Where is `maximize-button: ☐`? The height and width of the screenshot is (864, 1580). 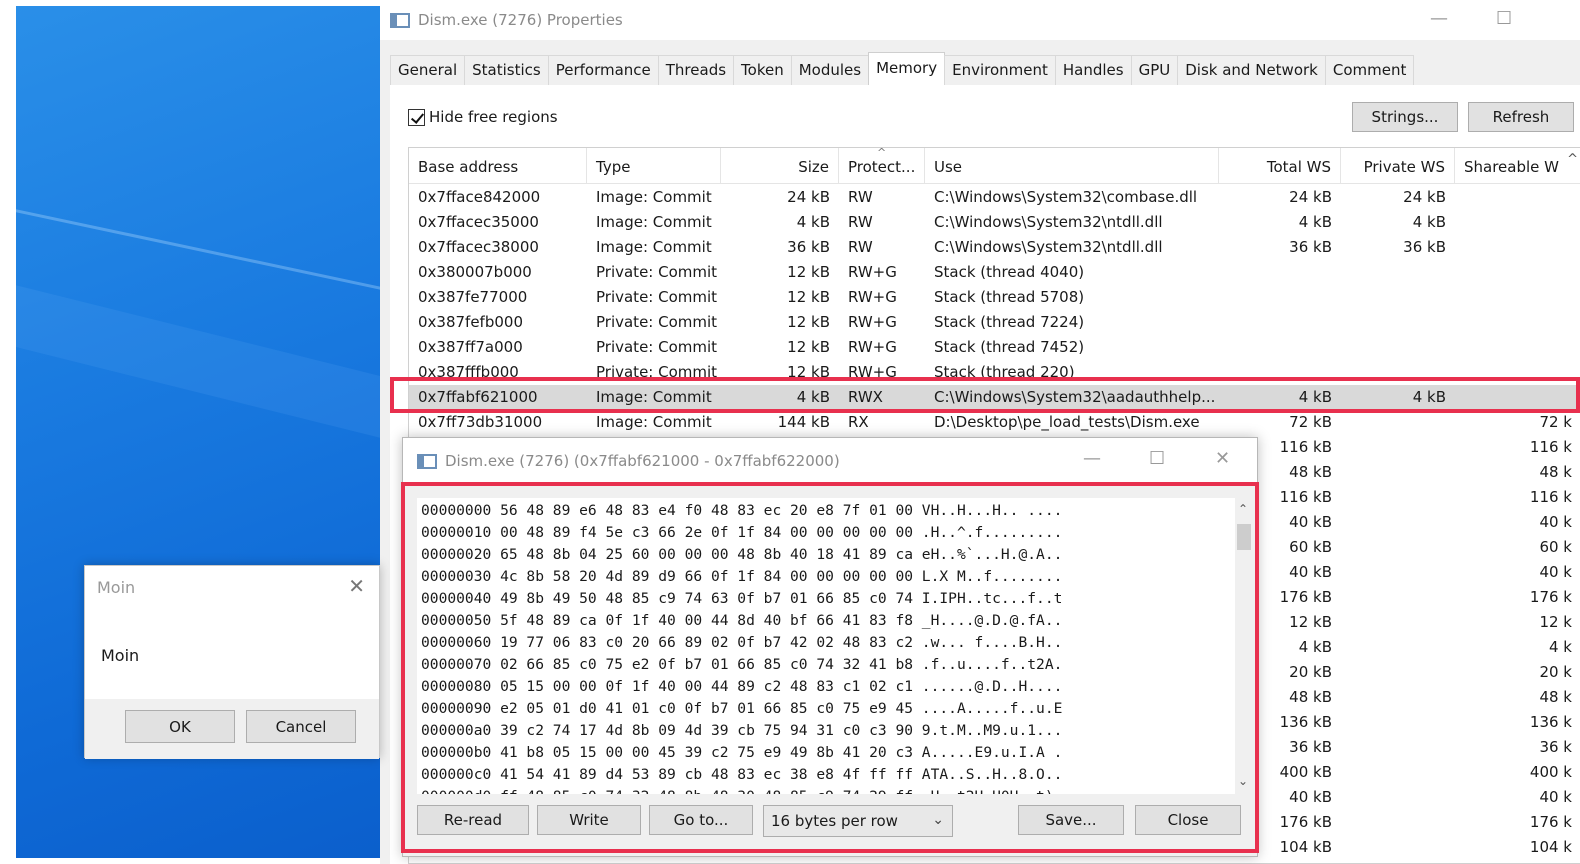 maximize-button: ☐ is located at coordinates (1504, 18).